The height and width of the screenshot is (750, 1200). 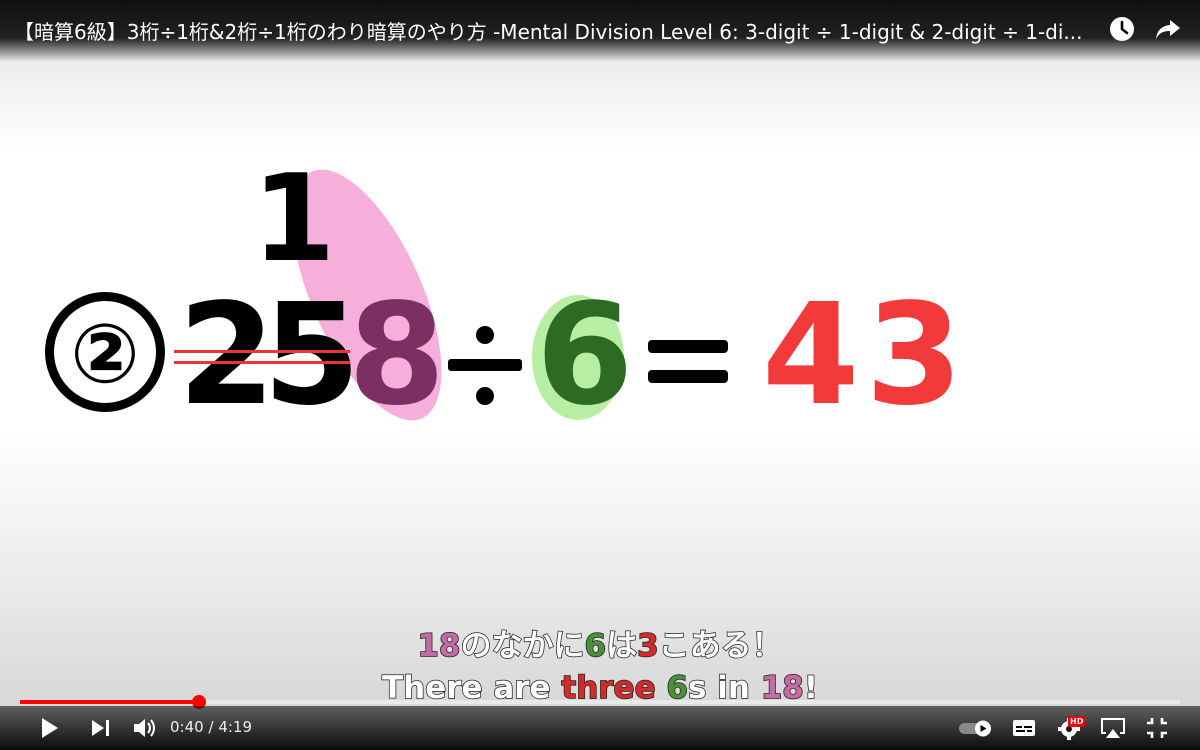 What do you see at coordinates (1157, 728) in the screenshot?
I see `exit-fullscreen-icon` at bounding box center [1157, 728].